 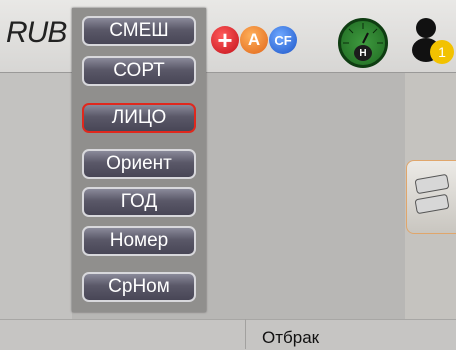 I want to click on cf-icon-glyph: CF, so click(x=283, y=40).